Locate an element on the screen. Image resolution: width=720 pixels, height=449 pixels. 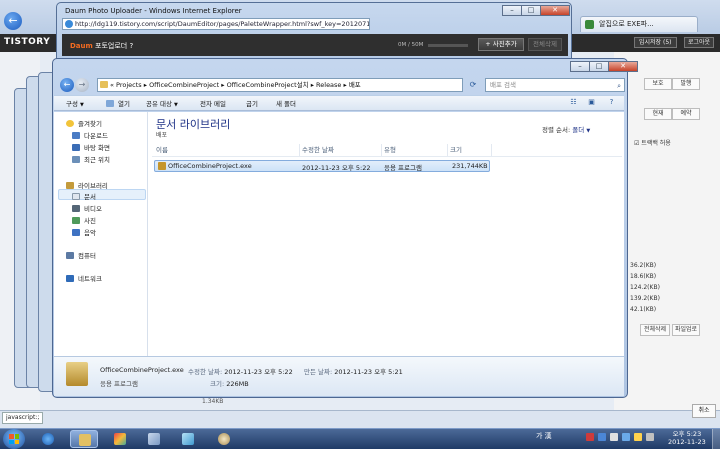
temp-save-button: 임시저장 (5) is located at coordinates (655, 42).